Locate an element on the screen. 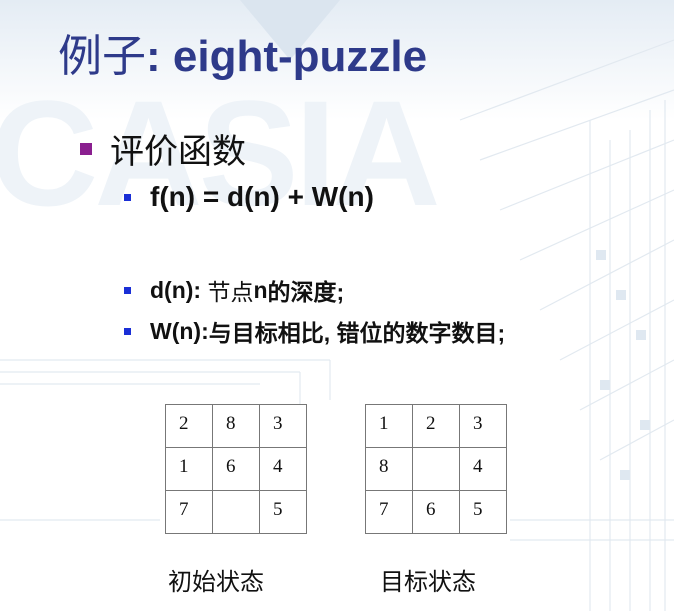 The image size is (674, 611). grid-row: 7 5 is located at coordinates (236, 512).